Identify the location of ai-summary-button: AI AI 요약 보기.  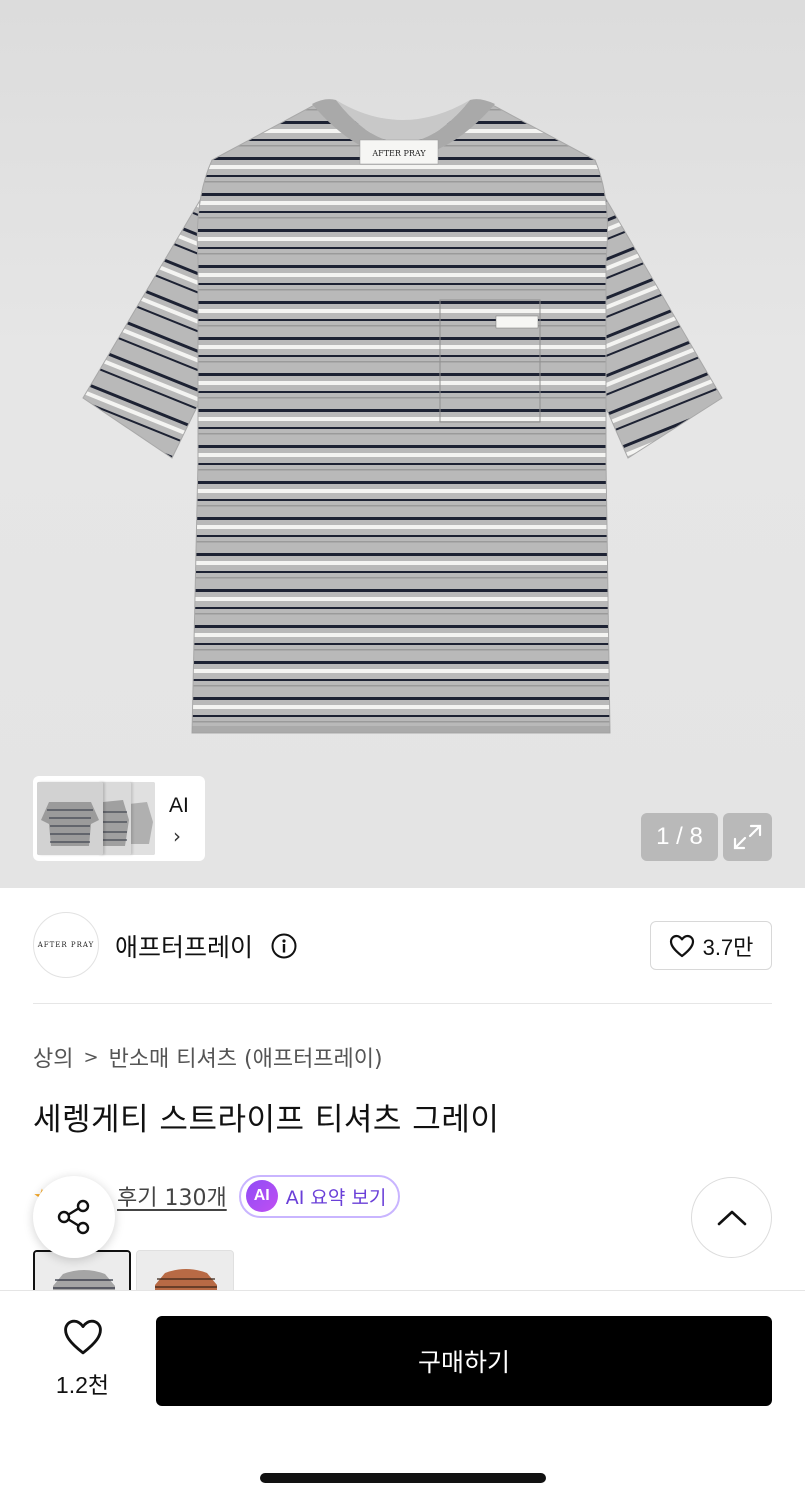
(319, 1196).